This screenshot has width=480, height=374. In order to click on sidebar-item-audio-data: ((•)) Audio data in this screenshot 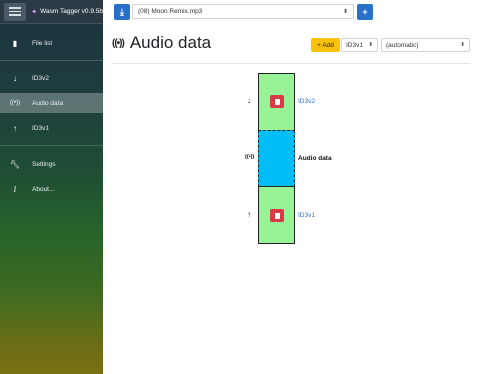, I will do `click(51, 103)`.